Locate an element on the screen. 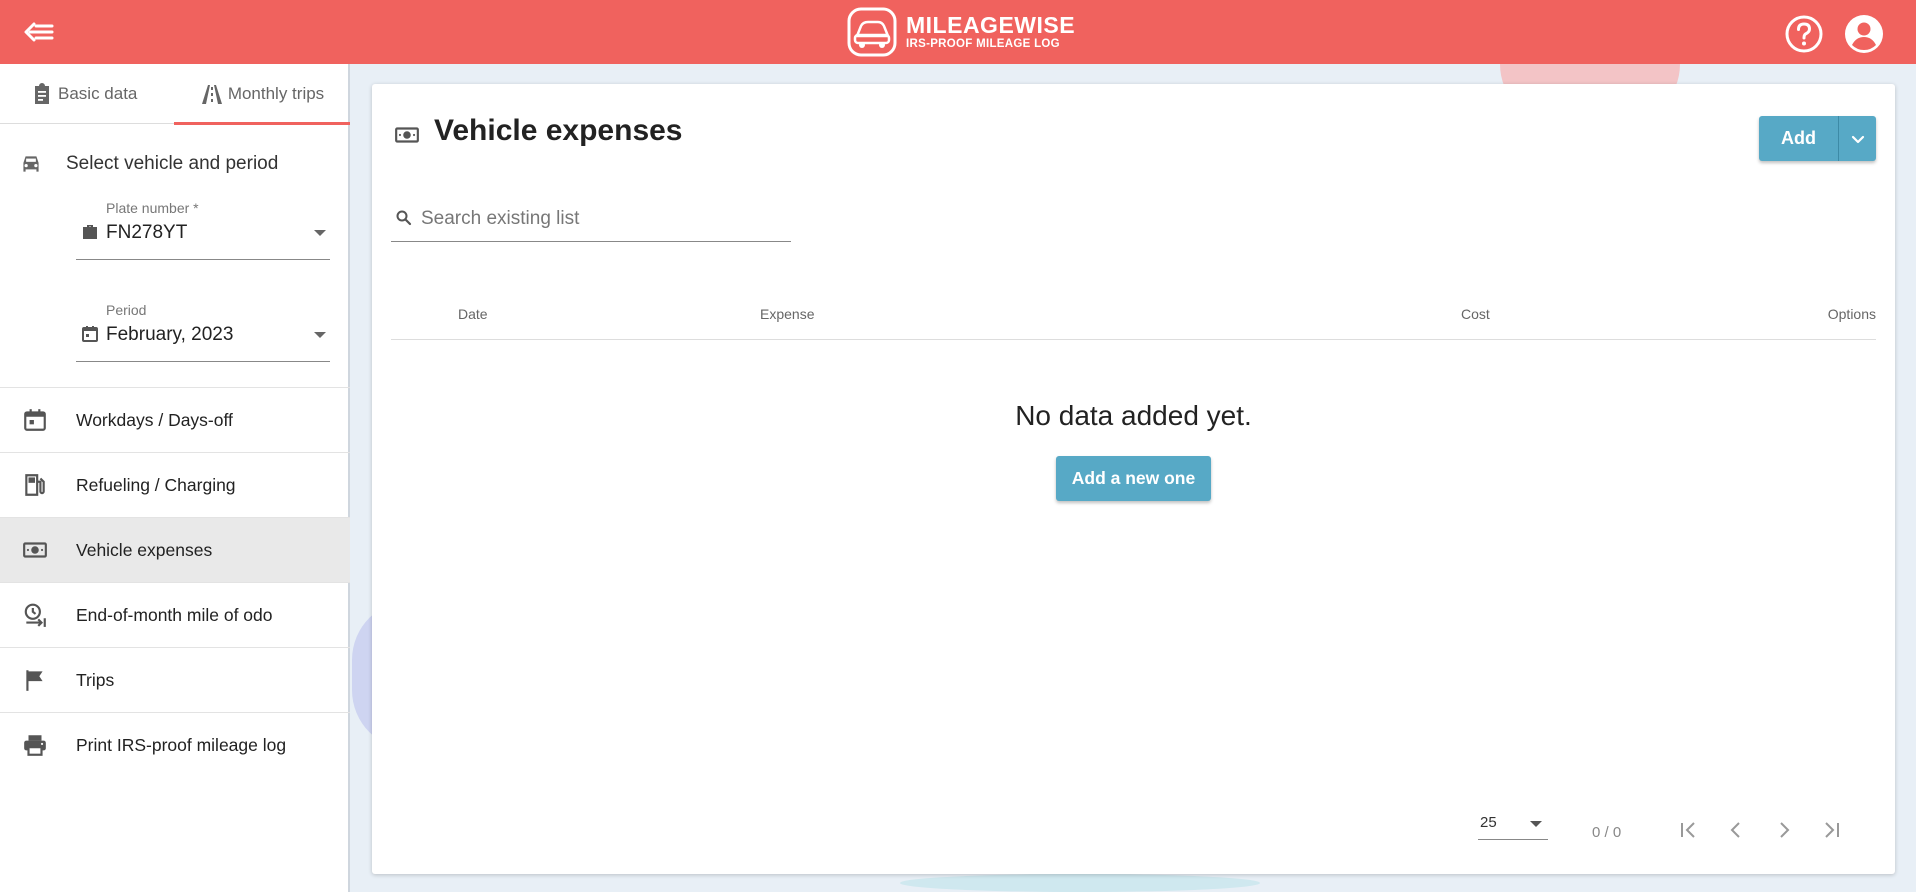  period-select: Period February, 2023 is located at coordinates (203, 332).